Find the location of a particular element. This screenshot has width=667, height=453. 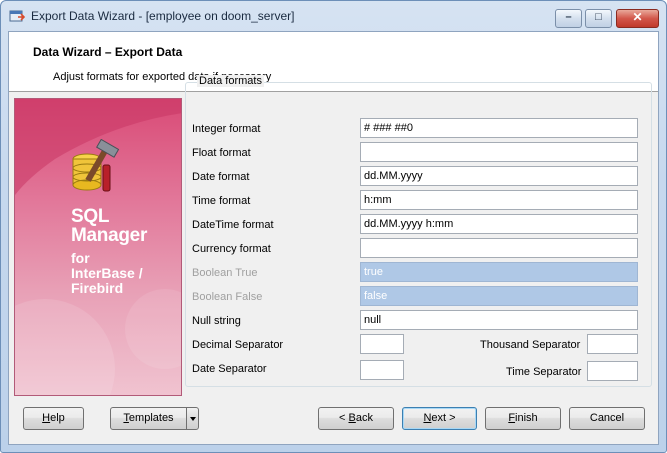

brand-line-for: for is located at coordinates (80, 258).